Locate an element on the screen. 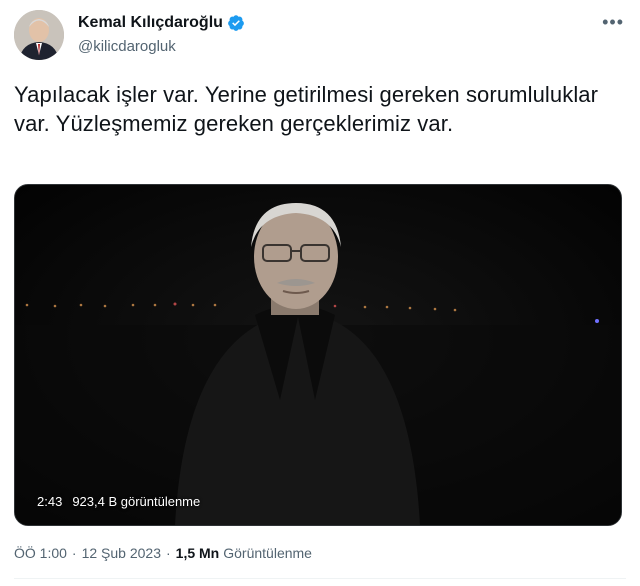 Image resolution: width=640 pixels, height=586 pixels. avatar-image is located at coordinates (39, 35).